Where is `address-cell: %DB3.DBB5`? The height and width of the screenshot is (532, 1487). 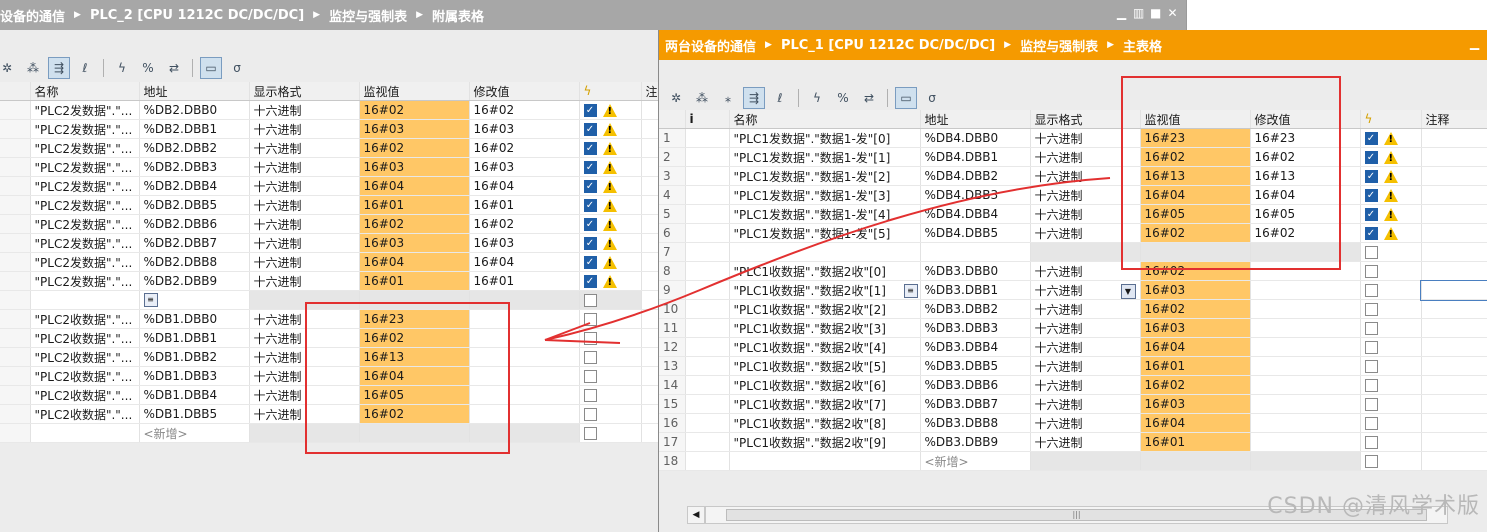
address-cell: %DB3.DBB5 is located at coordinates (975, 366).